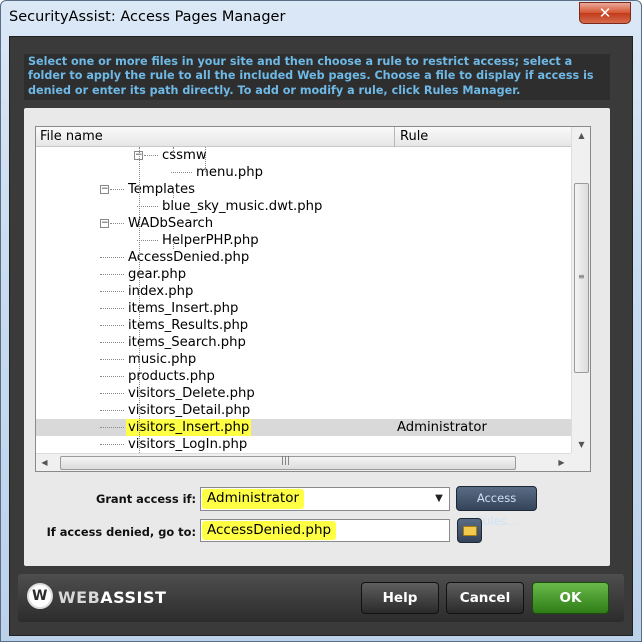 Image resolution: width=642 pixels, height=642 pixels. I want to click on file-name: visitors_Detail.php, so click(189, 410).